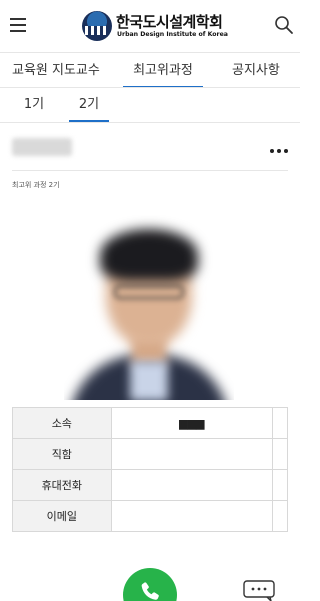 The image size is (320, 601). I want to click on phone-icon, so click(150, 591).